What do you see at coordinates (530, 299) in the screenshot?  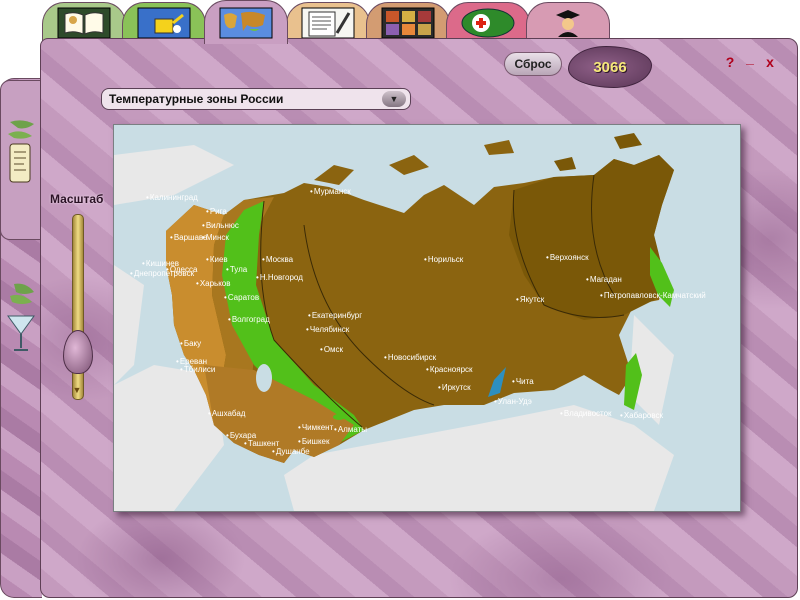 I see `city-label: Якутск` at bounding box center [530, 299].